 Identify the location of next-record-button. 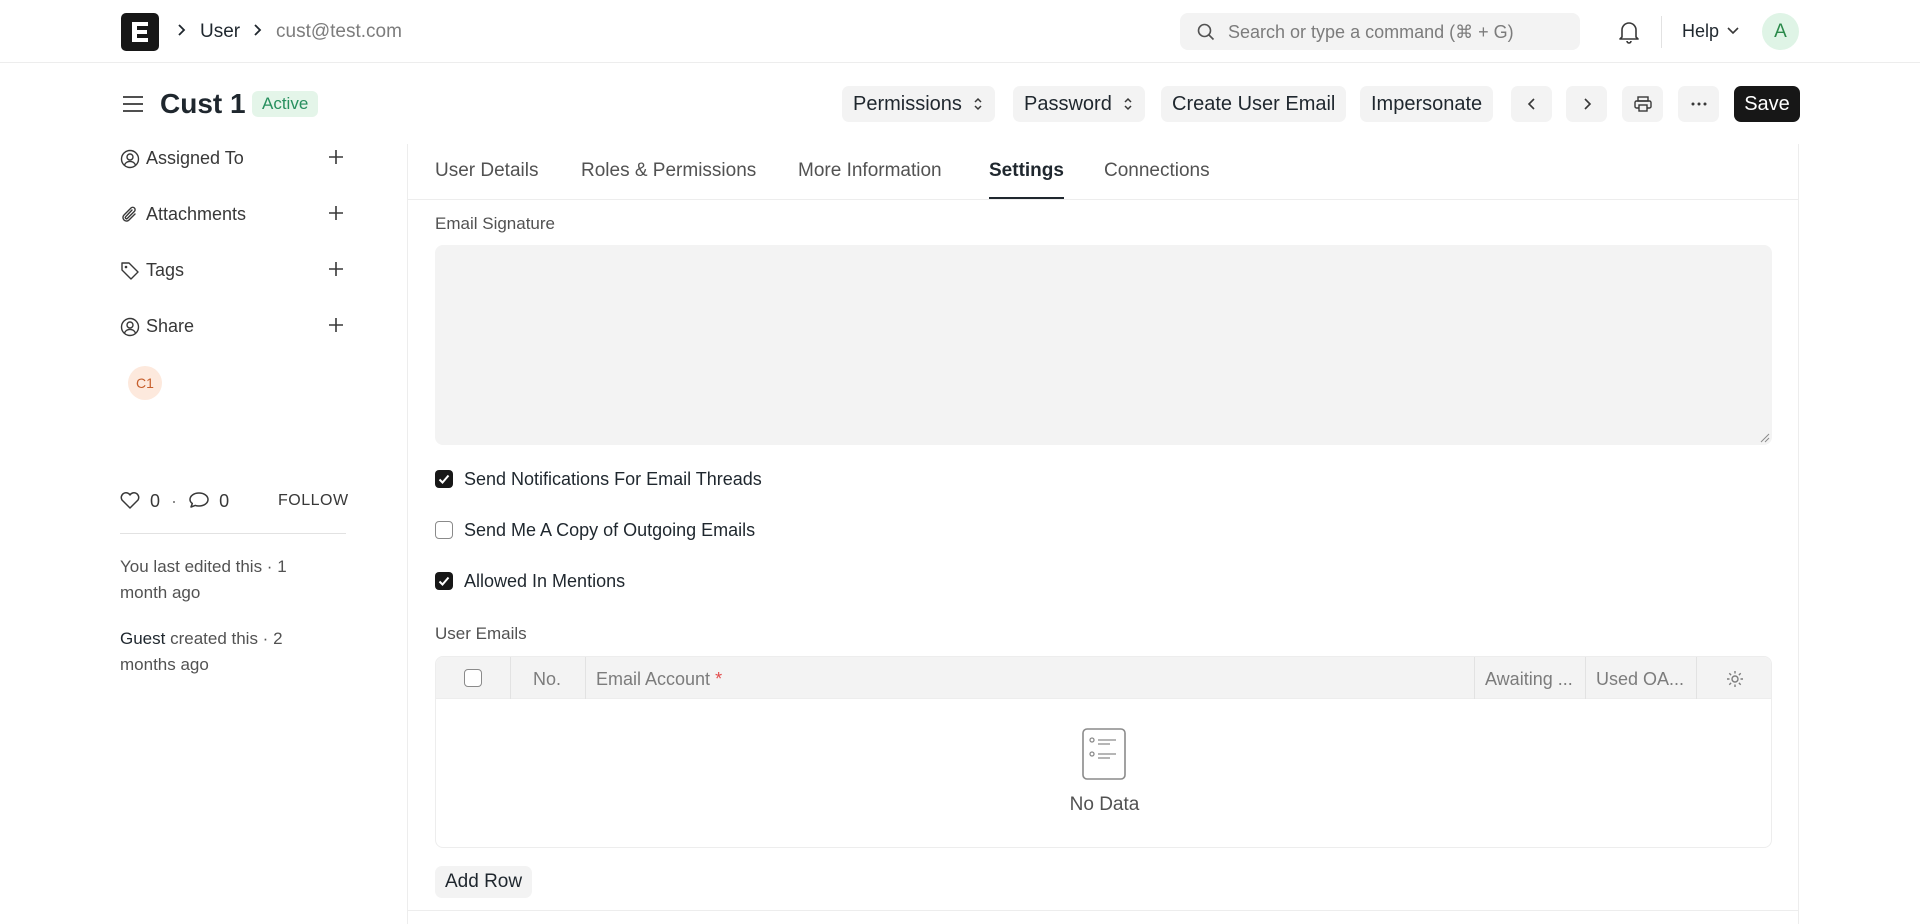
(1586, 104).